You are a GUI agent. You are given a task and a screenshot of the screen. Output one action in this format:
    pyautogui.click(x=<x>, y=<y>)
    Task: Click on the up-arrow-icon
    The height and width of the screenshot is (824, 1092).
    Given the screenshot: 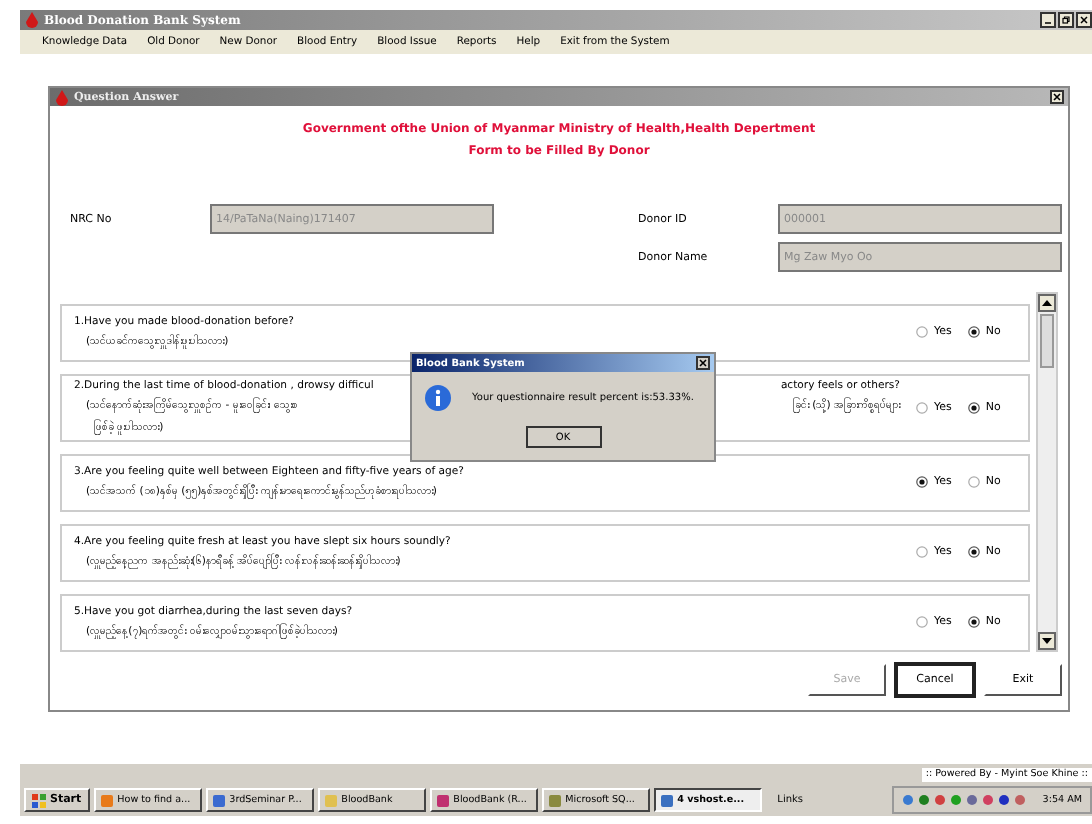 What is the action you would take?
    pyautogui.click(x=1047, y=303)
    